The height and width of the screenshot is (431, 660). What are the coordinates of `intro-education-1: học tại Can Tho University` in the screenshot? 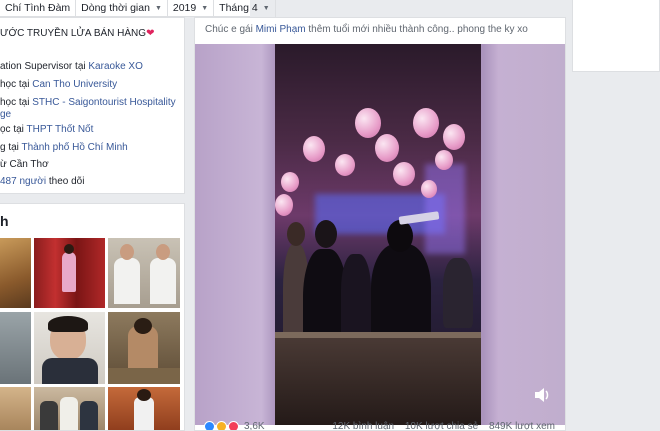 It's located at (58, 84).